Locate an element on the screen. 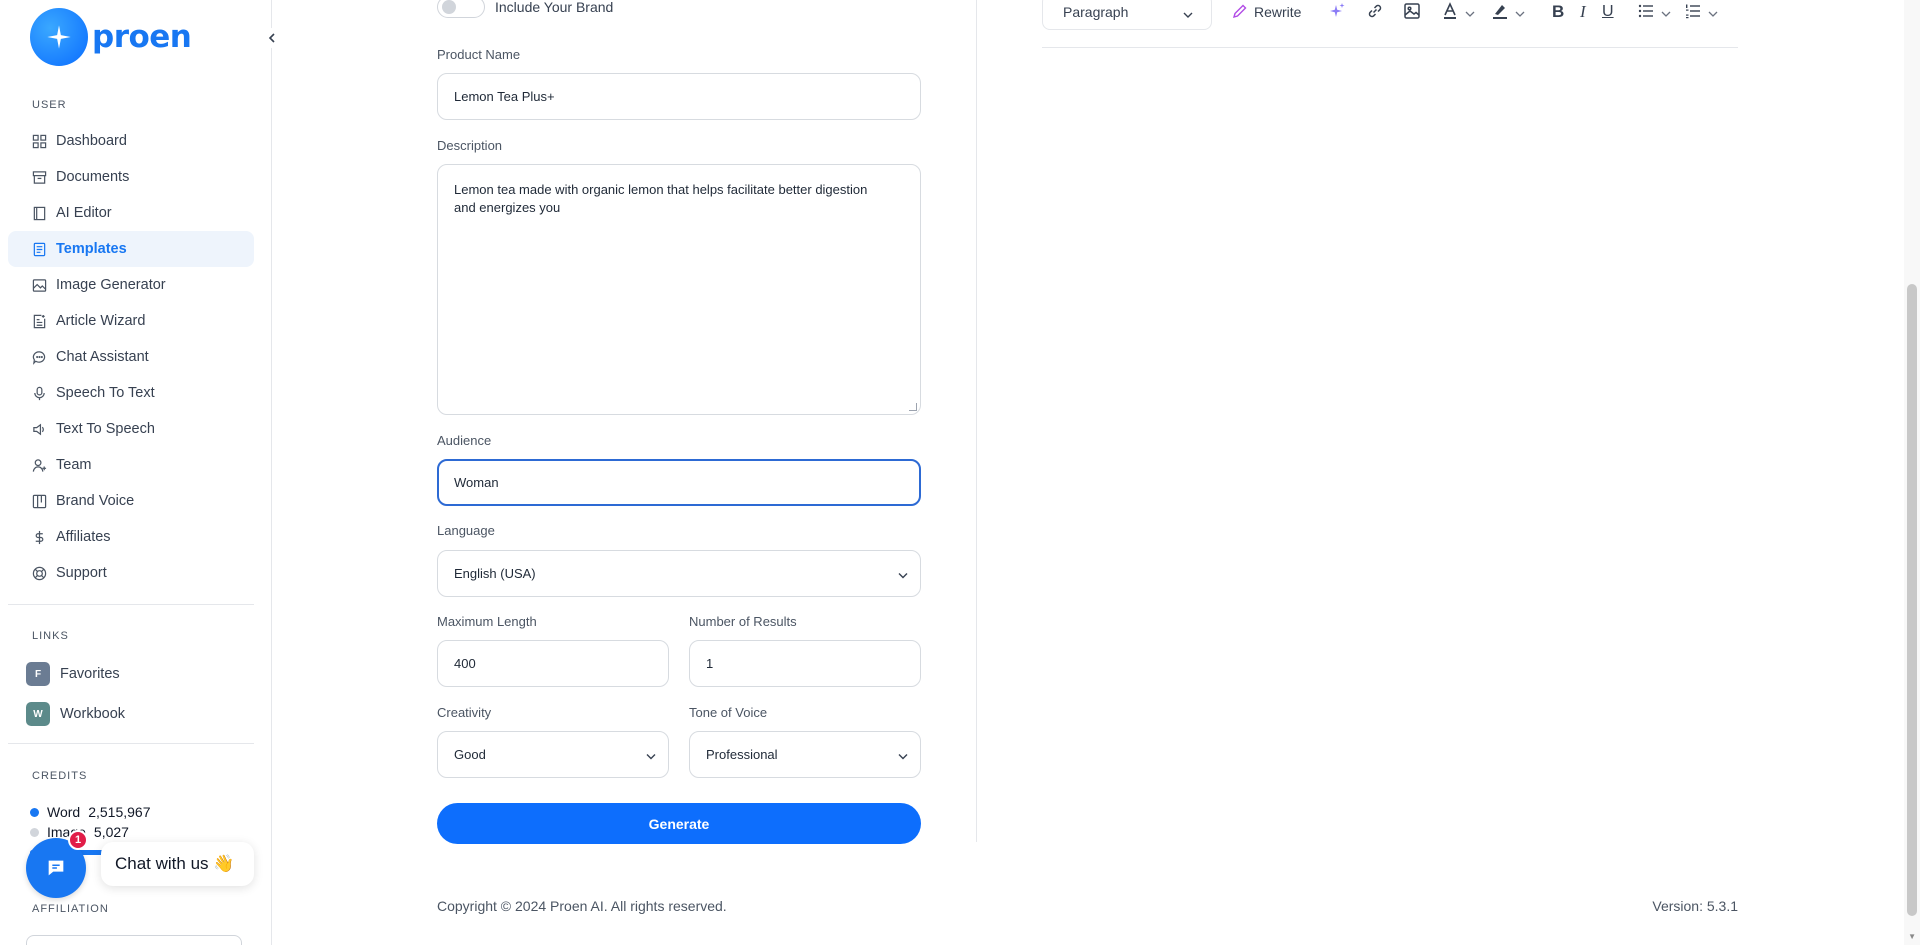 The width and height of the screenshot is (1920, 945). links-section-label: LINKS is located at coordinates (50, 636).